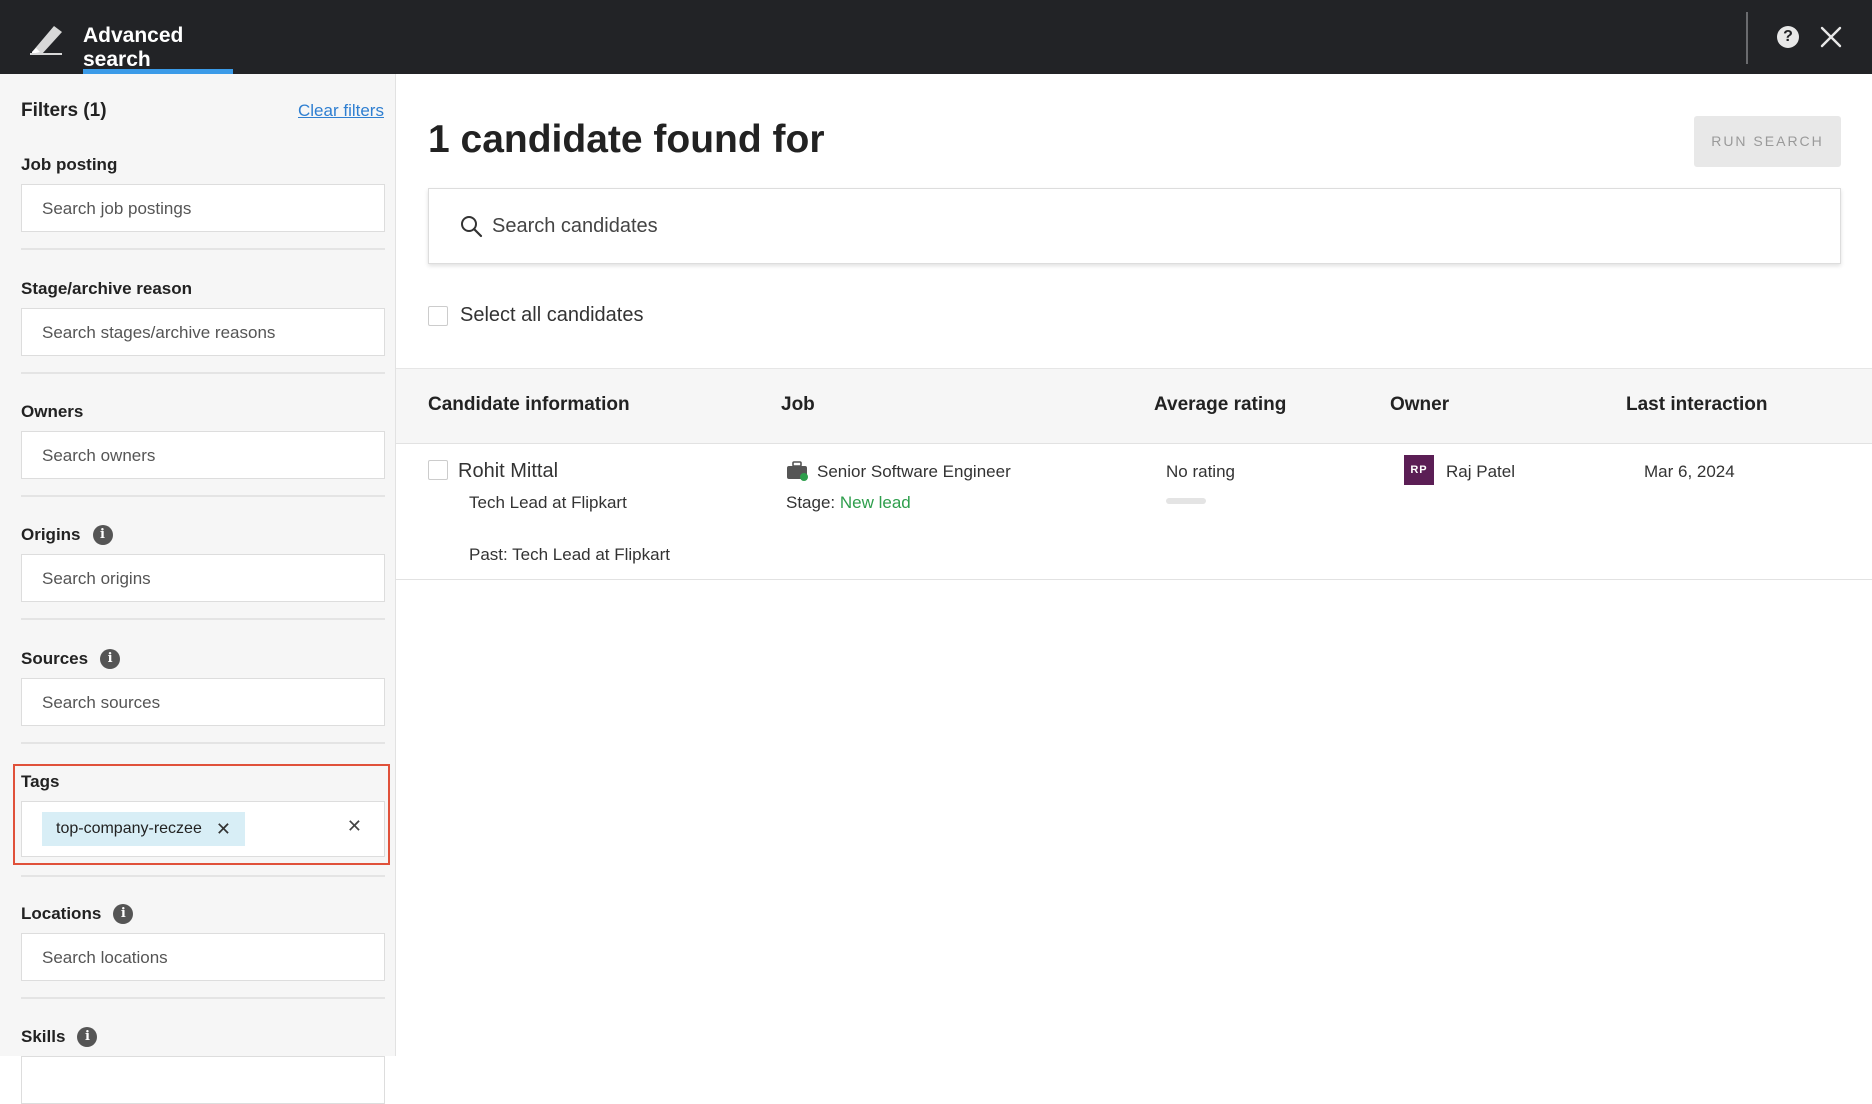  Describe the element at coordinates (203, 957) in the screenshot. I see `locations-search-input: Search locations` at that location.